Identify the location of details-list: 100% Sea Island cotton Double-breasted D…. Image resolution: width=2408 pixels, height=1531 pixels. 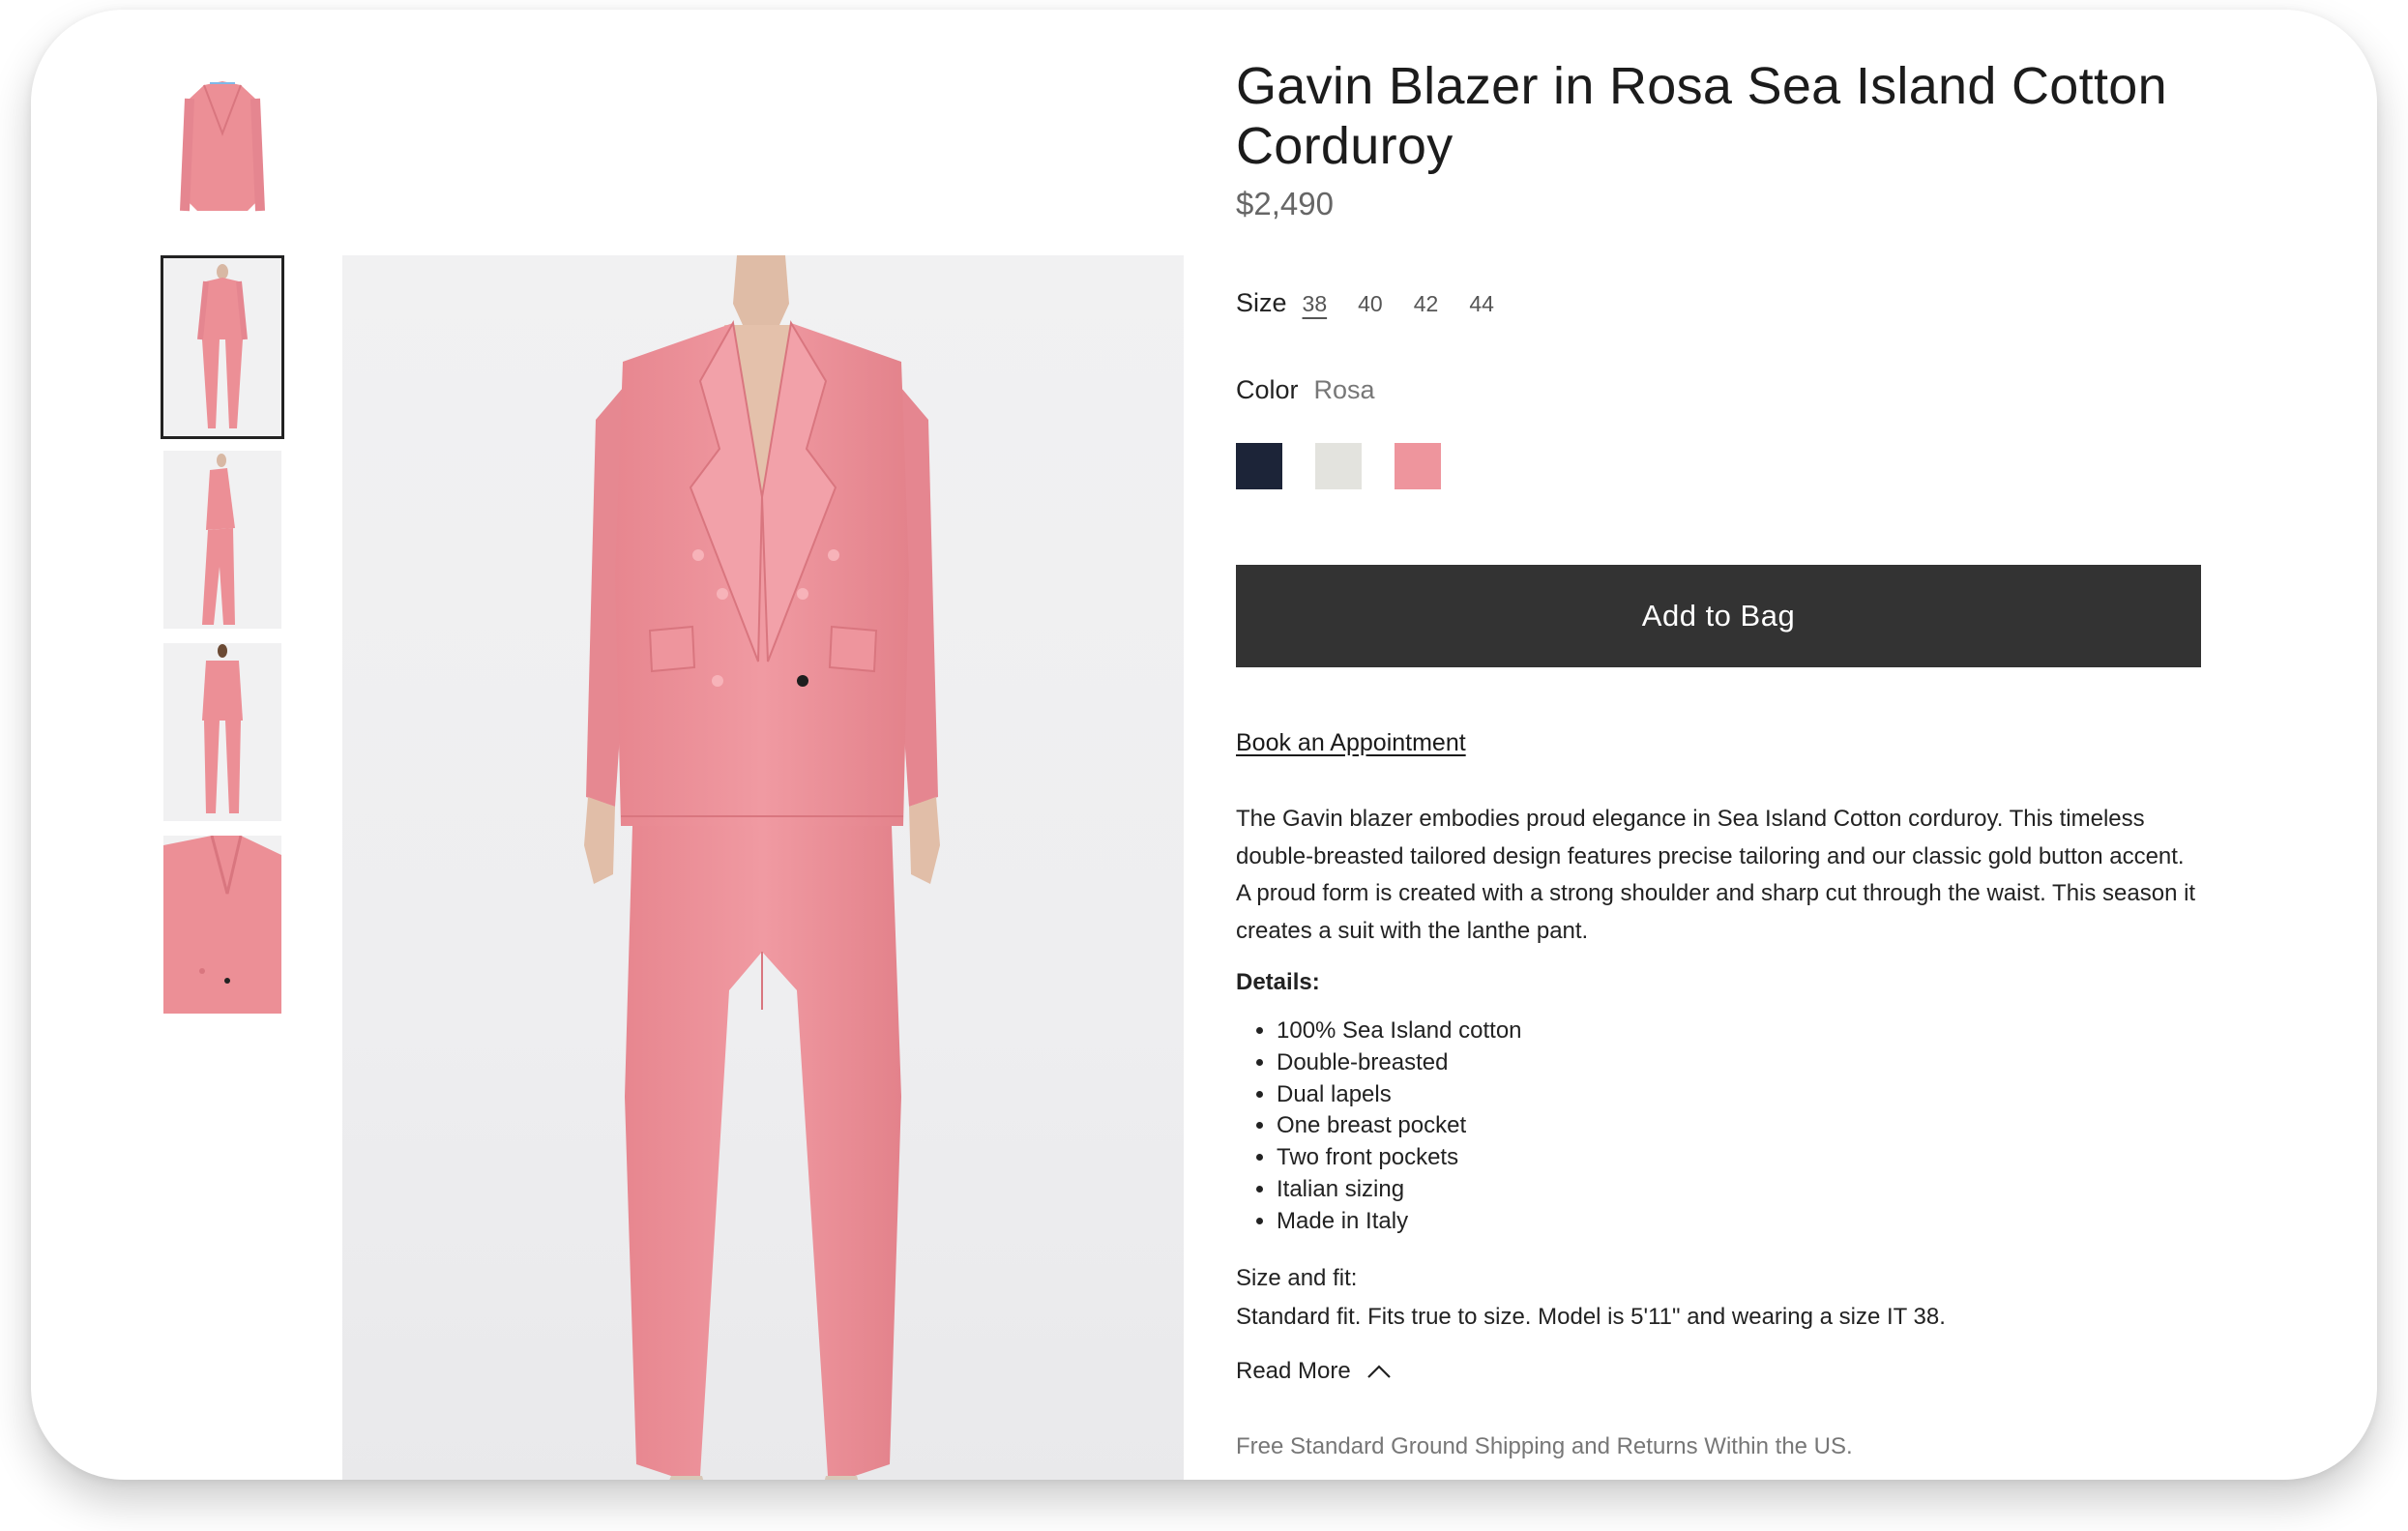
(1379, 1127).